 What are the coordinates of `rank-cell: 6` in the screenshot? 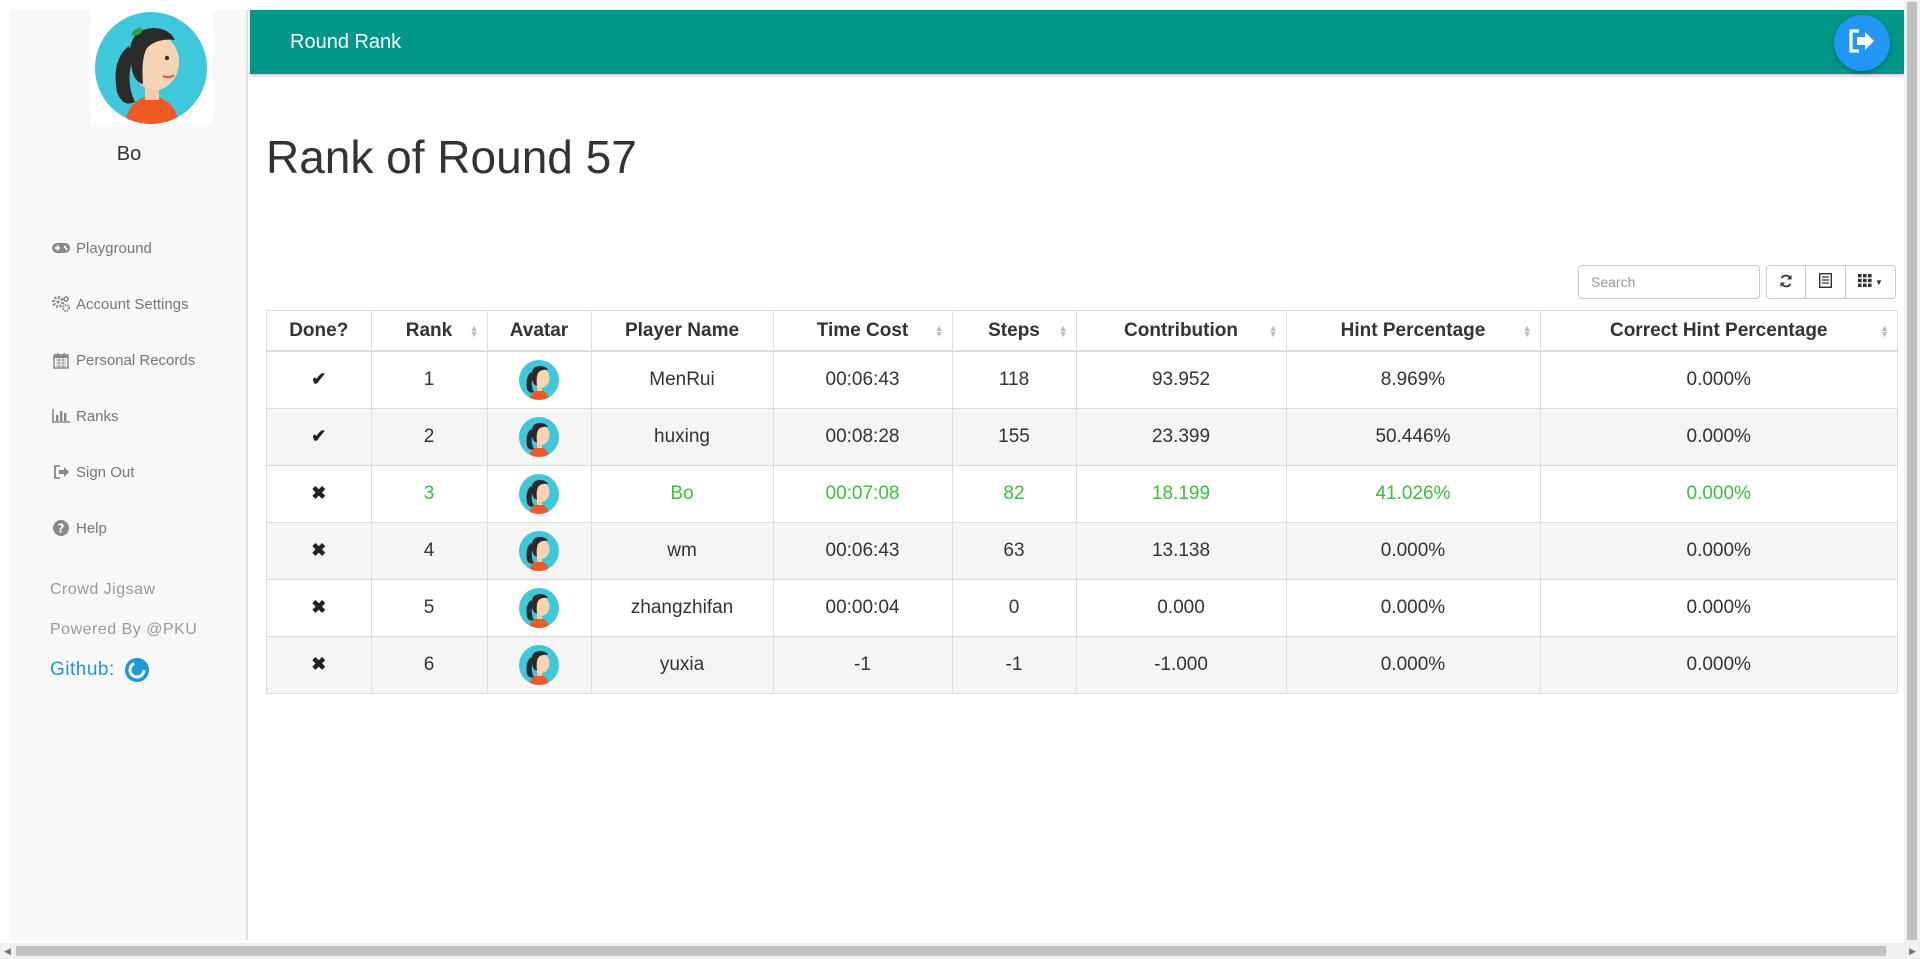 It's located at (428, 664).